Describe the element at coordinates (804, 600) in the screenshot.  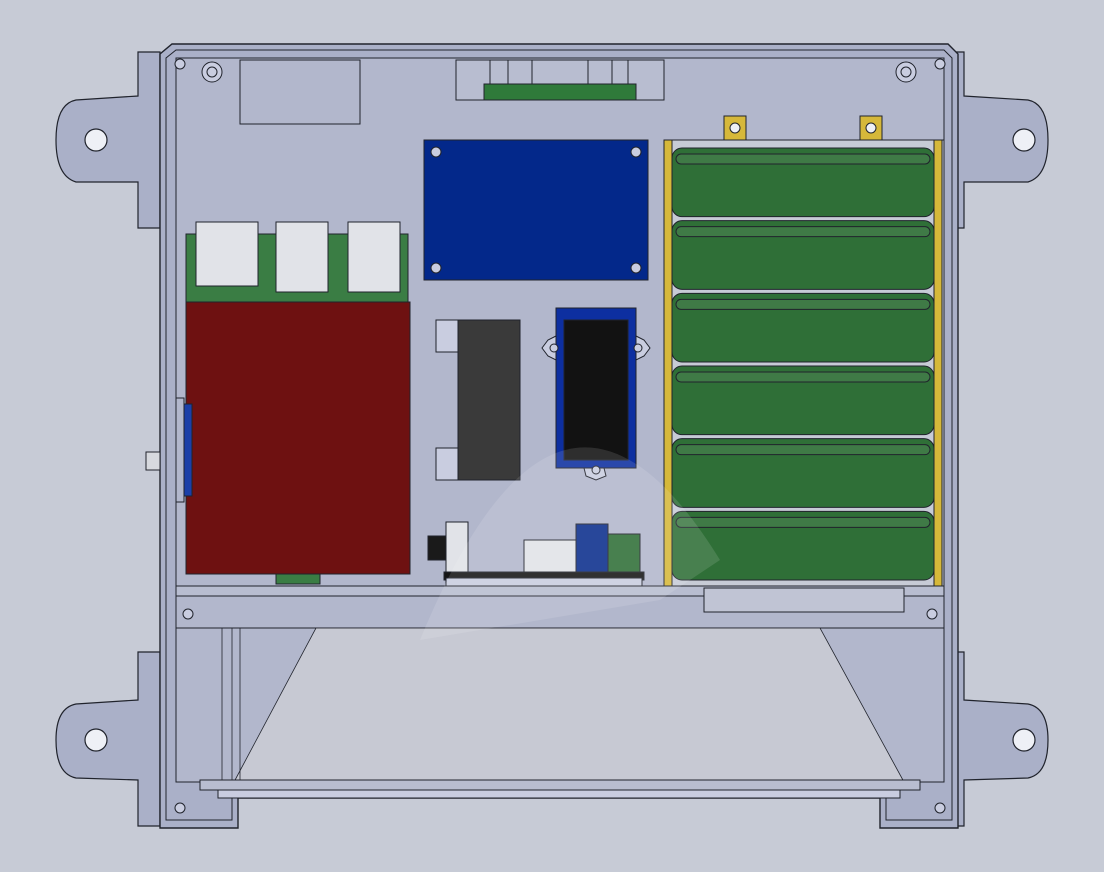
I see `battery-tray-lip` at that location.